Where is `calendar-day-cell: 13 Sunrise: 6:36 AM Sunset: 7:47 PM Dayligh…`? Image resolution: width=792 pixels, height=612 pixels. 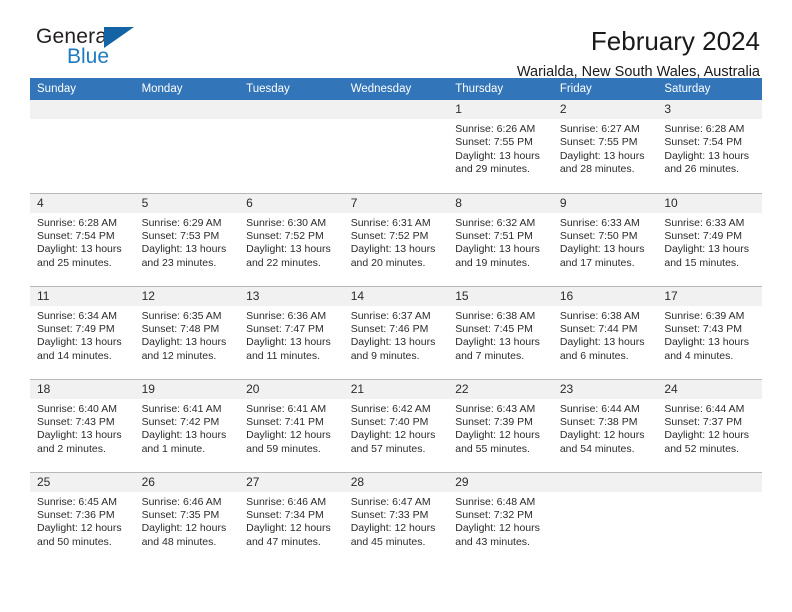 calendar-day-cell: 13 Sunrise: 6:36 AM Sunset: 7:47 PM Dayligh… is located at coordinates (291, 332).